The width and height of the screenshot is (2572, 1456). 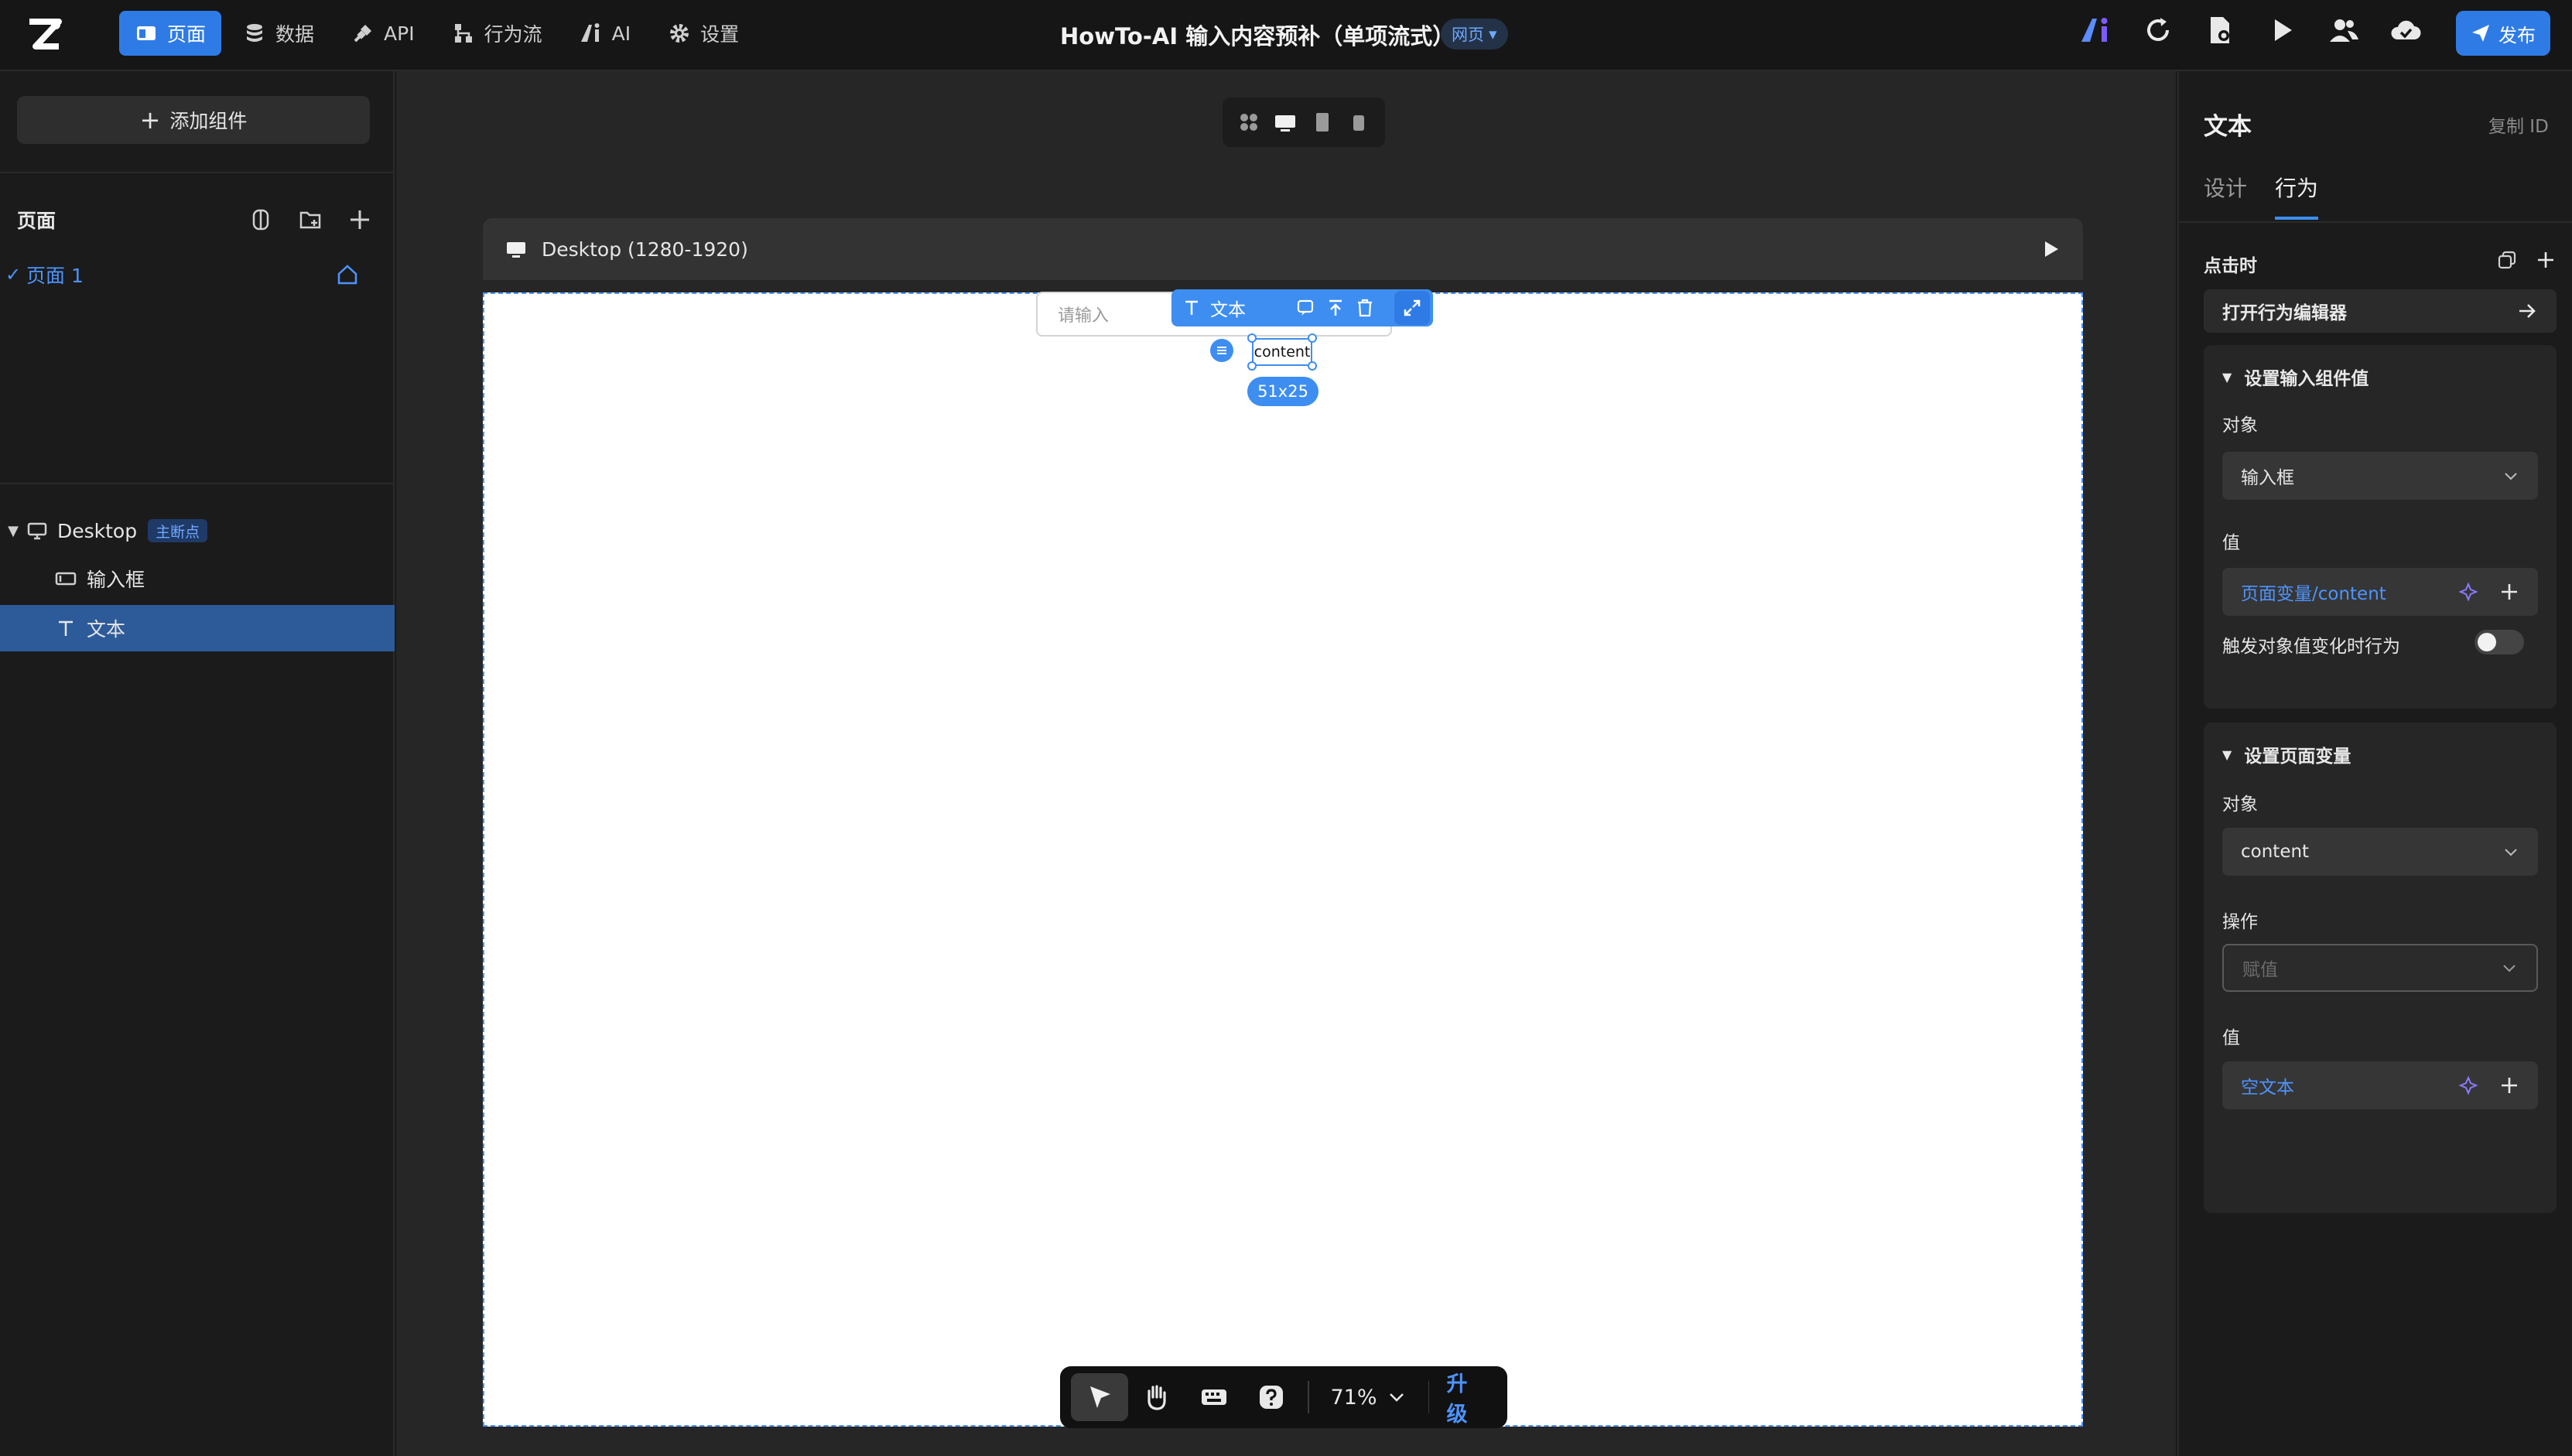 What do you see at coordinates (2343, 30) in the screenshot?
I see `users-icon` at bounding box center [2343, 30].